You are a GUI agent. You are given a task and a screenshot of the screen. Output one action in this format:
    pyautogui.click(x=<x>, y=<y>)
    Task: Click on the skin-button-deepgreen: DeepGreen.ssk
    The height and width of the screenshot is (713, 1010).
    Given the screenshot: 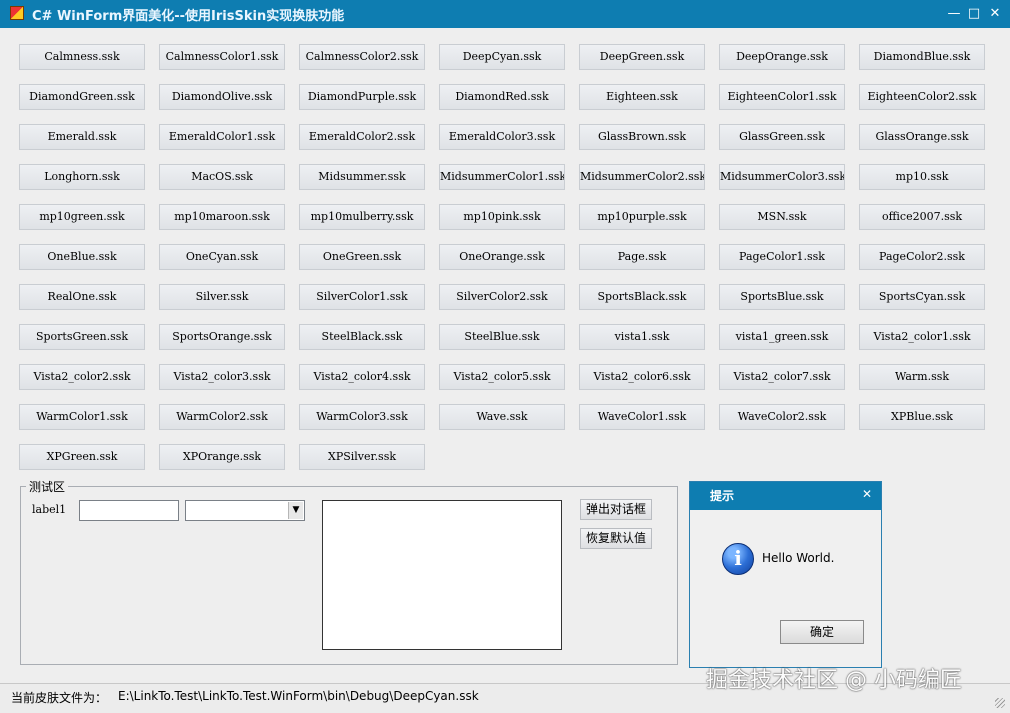 What is the action you would take?
    pyautogui.click(x=642, y=57)
    